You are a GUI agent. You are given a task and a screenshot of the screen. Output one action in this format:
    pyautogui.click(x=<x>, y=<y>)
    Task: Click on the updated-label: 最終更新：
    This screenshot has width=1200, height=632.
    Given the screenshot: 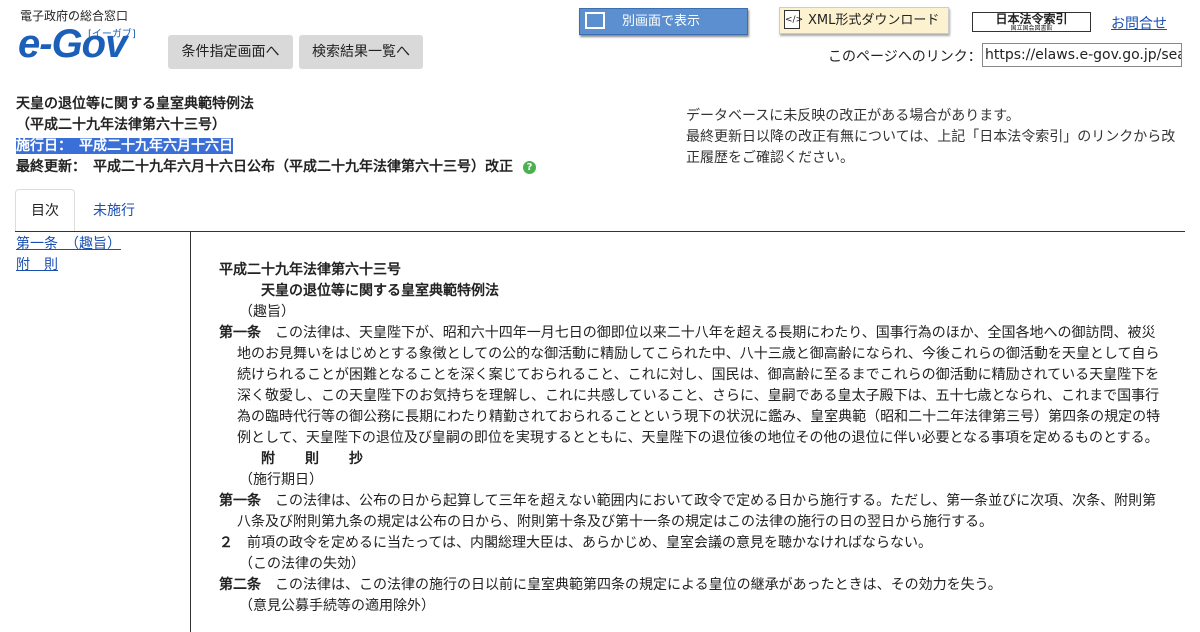 What is the action you would take?
    pyautogui.click(x=47, y=167)
    